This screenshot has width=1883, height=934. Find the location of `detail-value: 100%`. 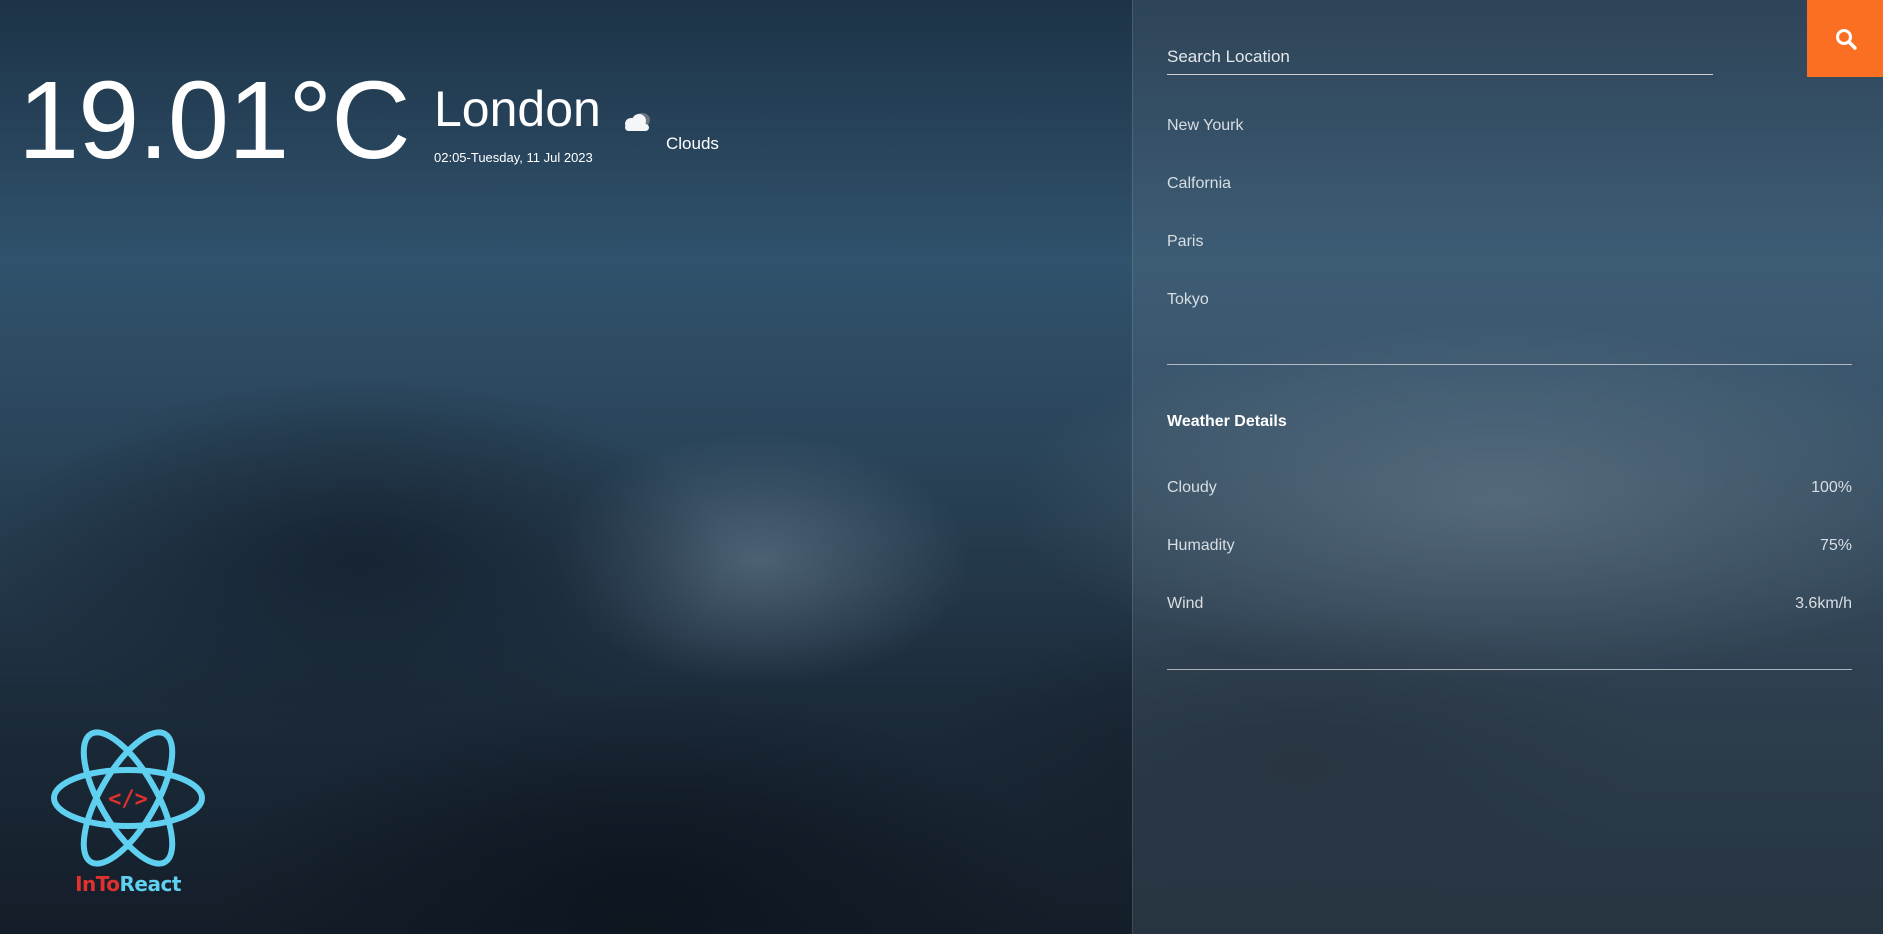

detail-value: 100% is located at coordinates (1831, 487).